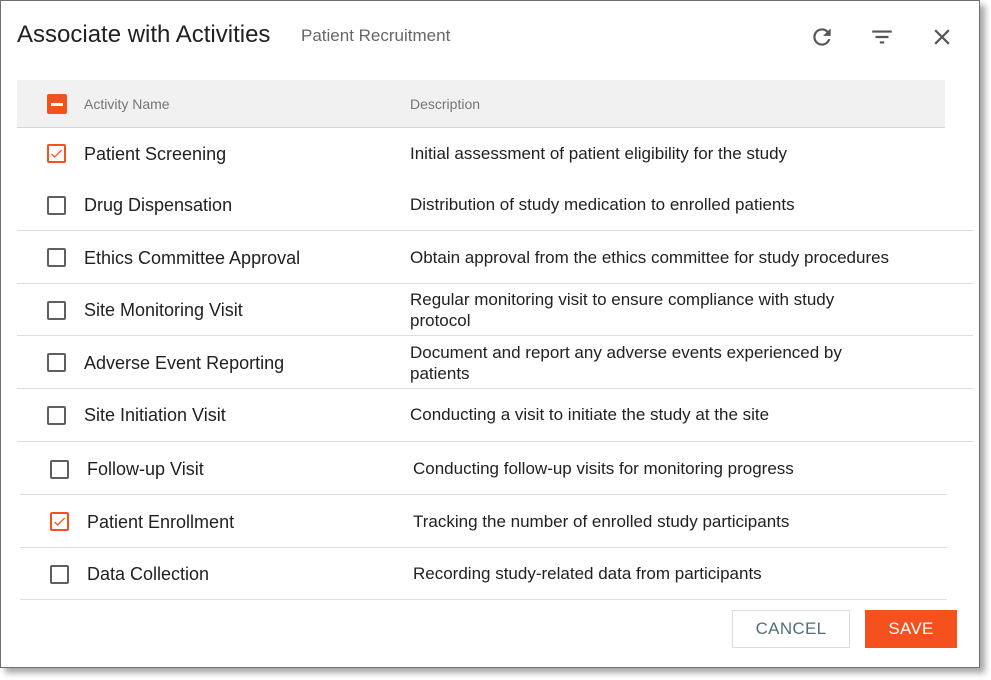 This screenshot has height=680, width=991. I want to click on activity-name: Follow-up Visit, so click(145, 469).